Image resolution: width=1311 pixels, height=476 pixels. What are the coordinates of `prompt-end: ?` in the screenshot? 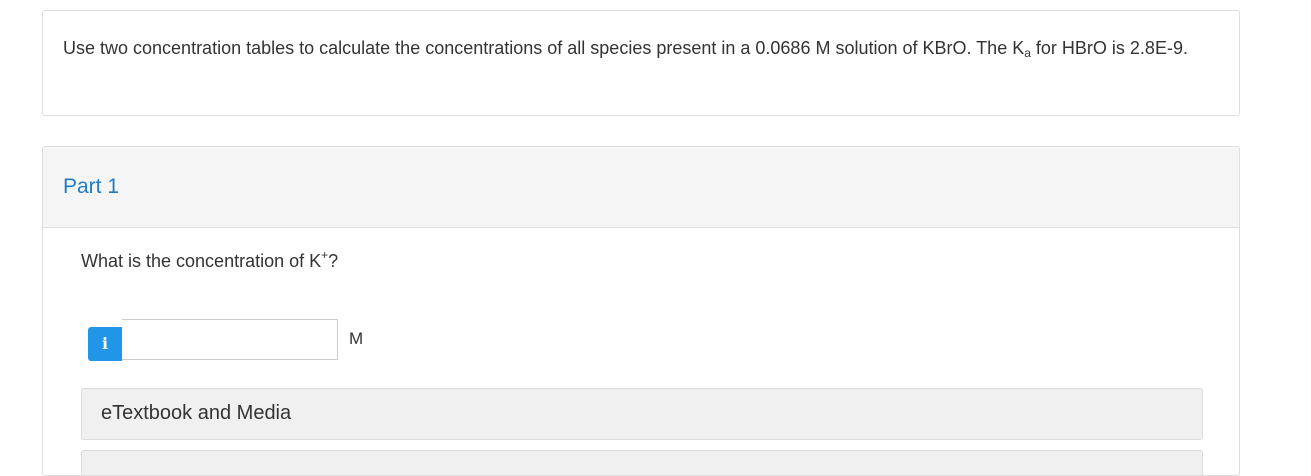 It's located at (333, 261).